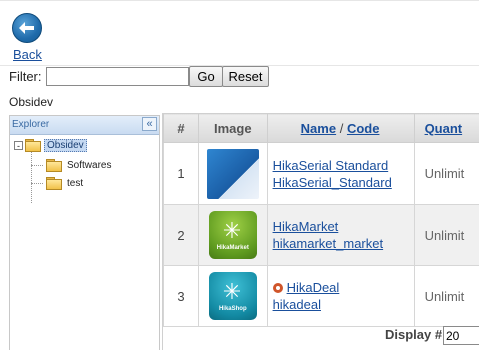  Describe the element at coordinates (181, 128) in the screenshot. I see `header-num: #` at that location.